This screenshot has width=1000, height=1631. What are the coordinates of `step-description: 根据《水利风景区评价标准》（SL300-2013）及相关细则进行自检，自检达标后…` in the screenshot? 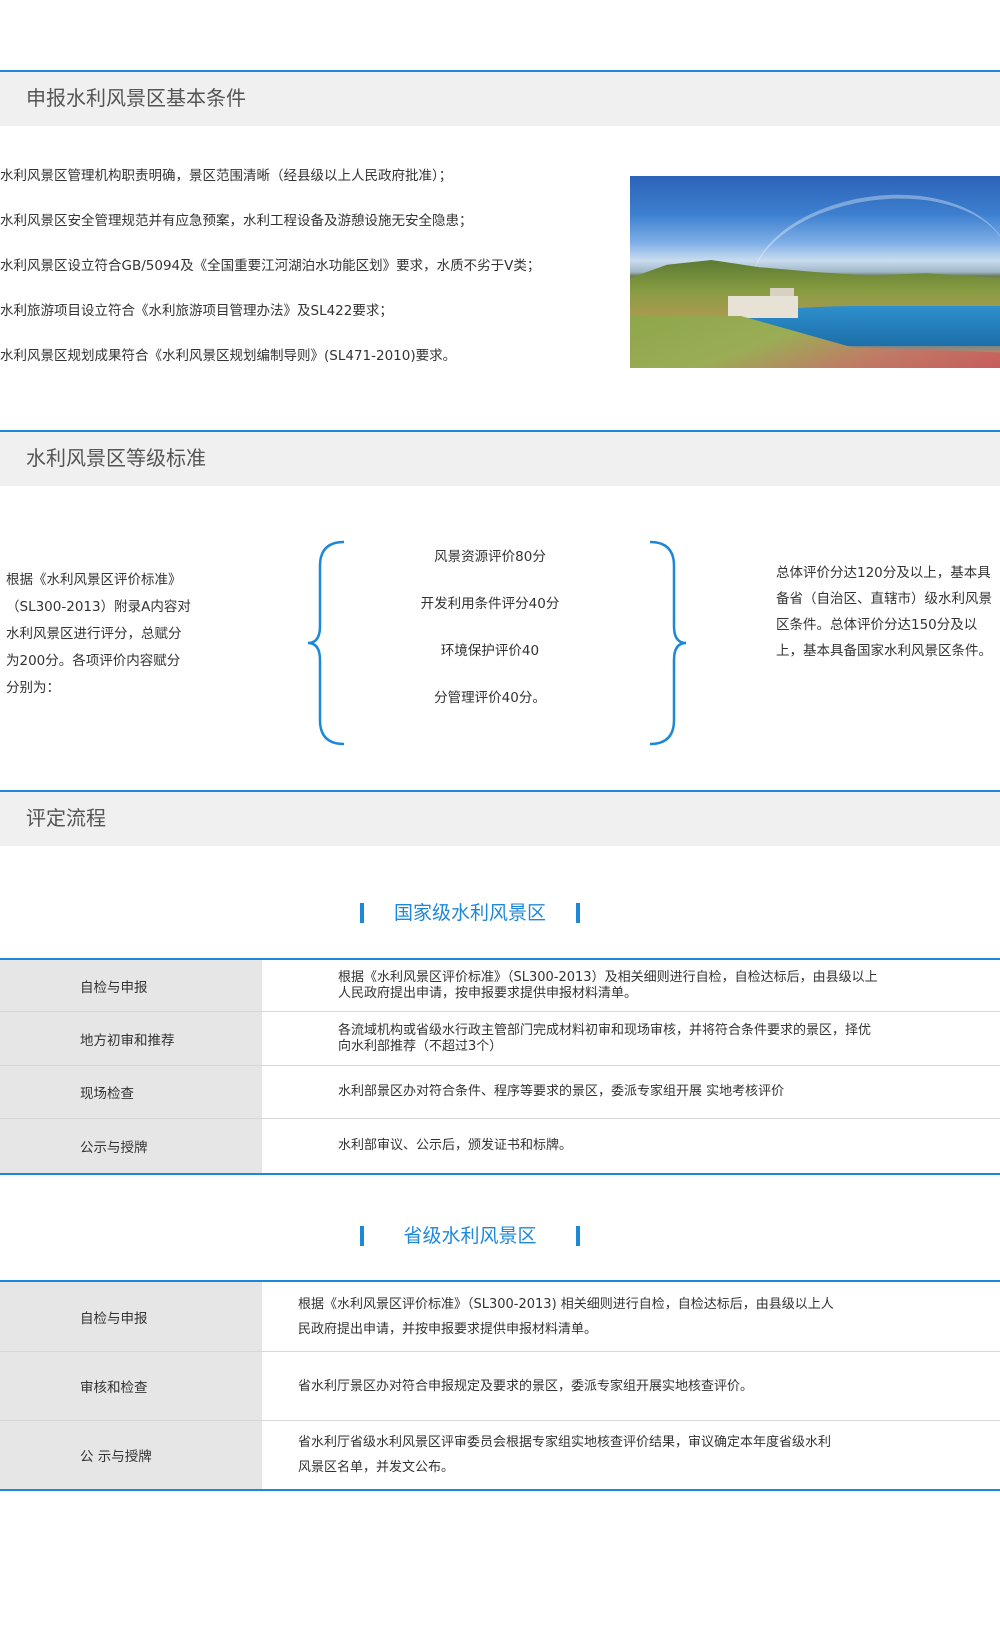 It's located at (631, 985).